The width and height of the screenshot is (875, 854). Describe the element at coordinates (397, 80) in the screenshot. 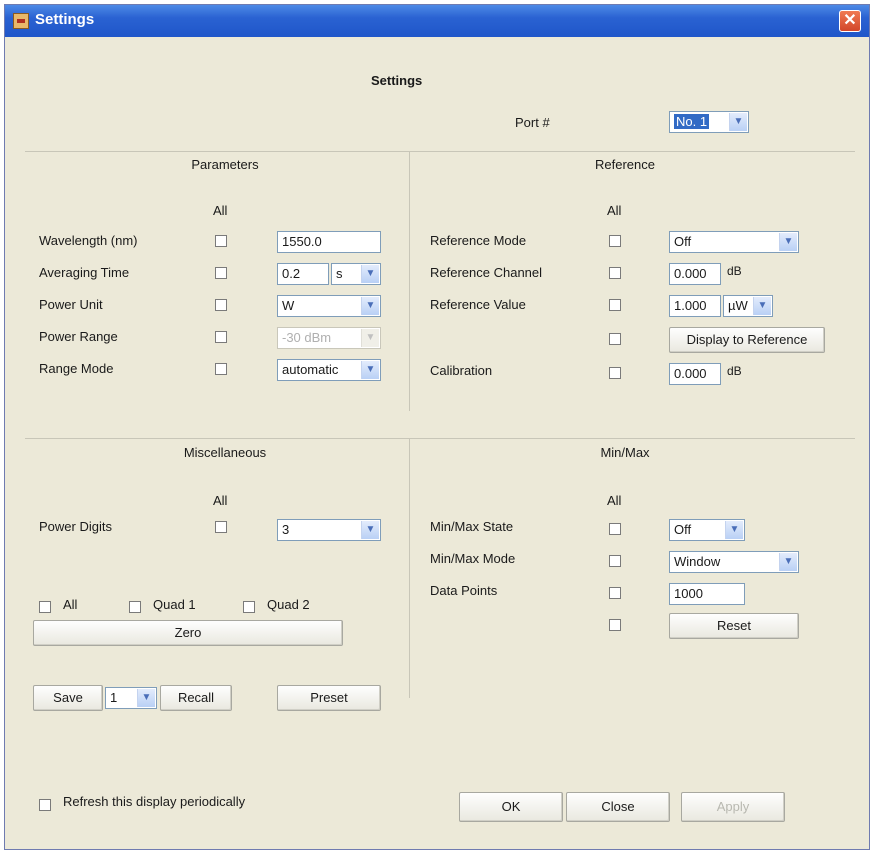

I see `page-title: Settings` at that location.